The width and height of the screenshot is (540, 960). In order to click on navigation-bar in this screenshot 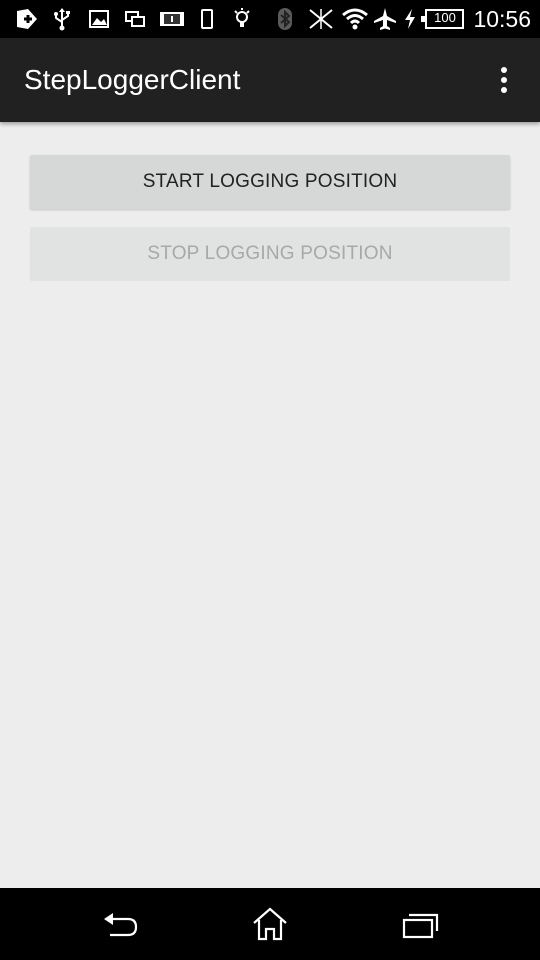, I will do `click(270, 924)`.